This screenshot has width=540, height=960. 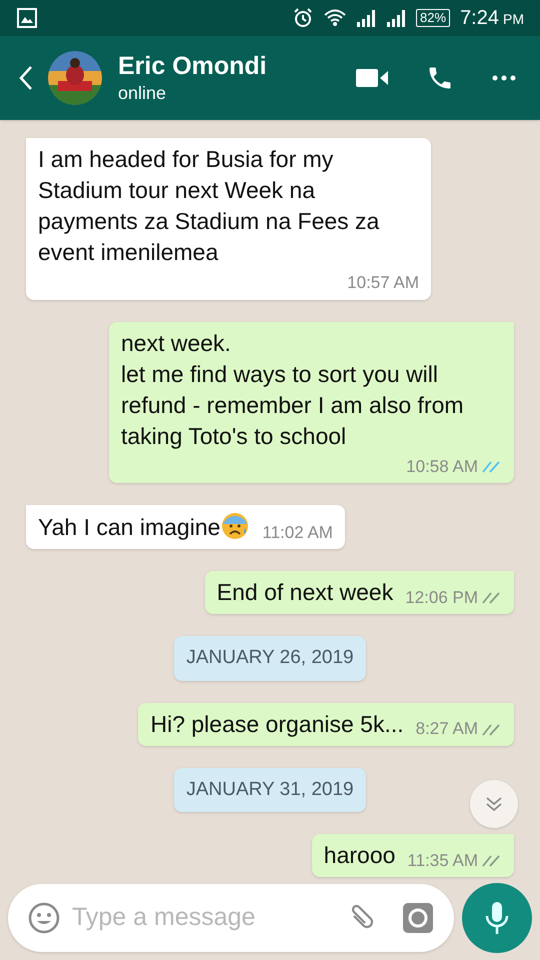 What do you see at coordinates (144, 527) in the screenshot?
I see `message-text: Yah I can imagine` at bounding box center [144, 527].